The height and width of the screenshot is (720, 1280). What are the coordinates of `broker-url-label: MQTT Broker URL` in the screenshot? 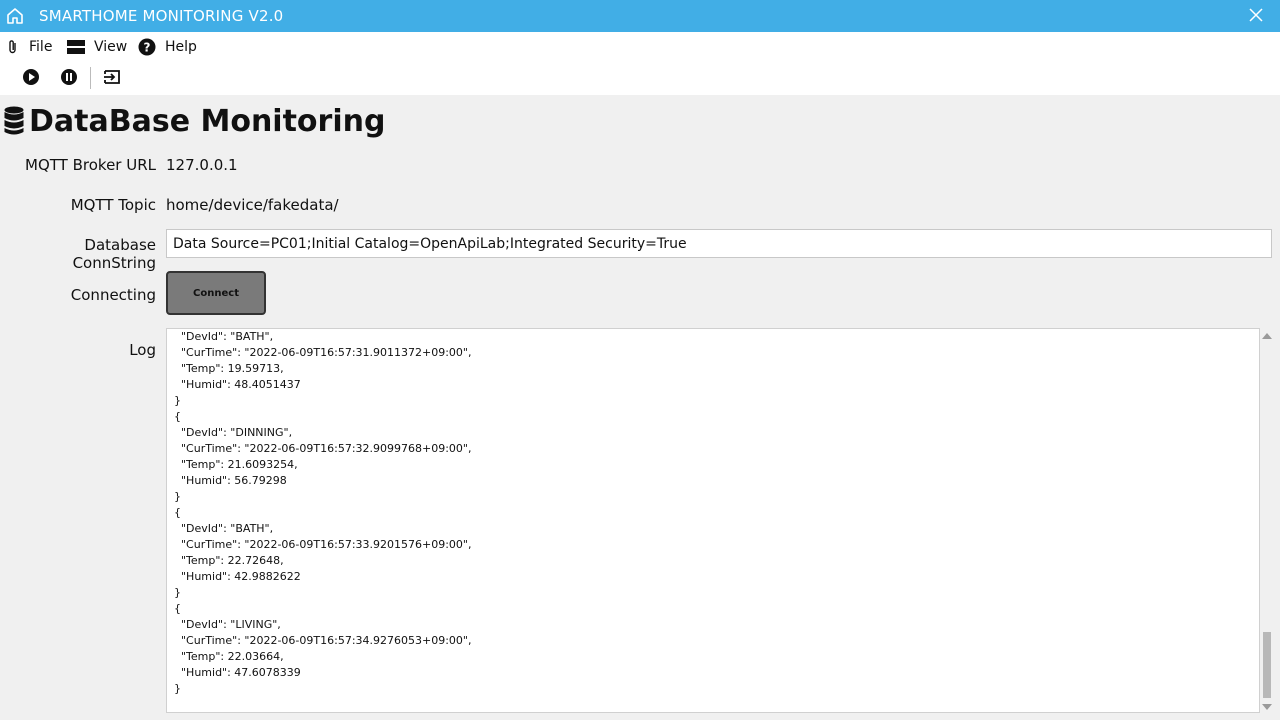 It's located at (90, 165).